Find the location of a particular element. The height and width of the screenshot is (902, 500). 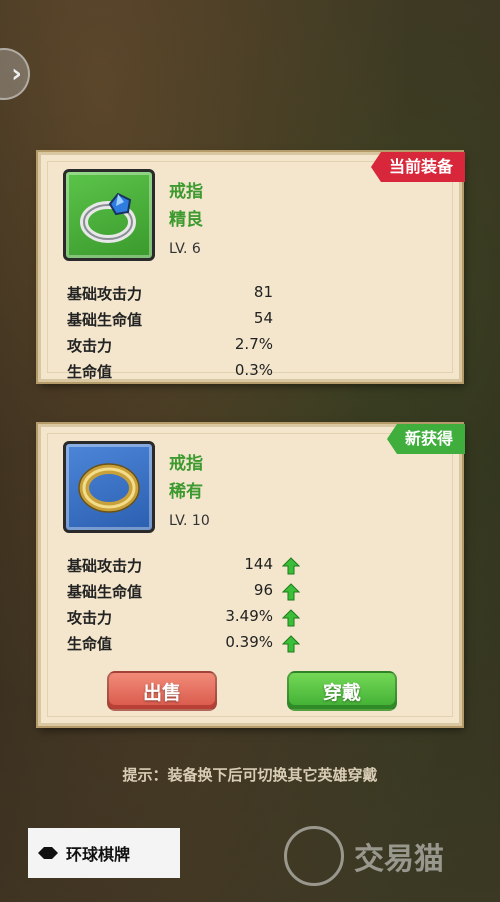

silver-ring-blue-gem-icon is located at coordinates (108, 217).